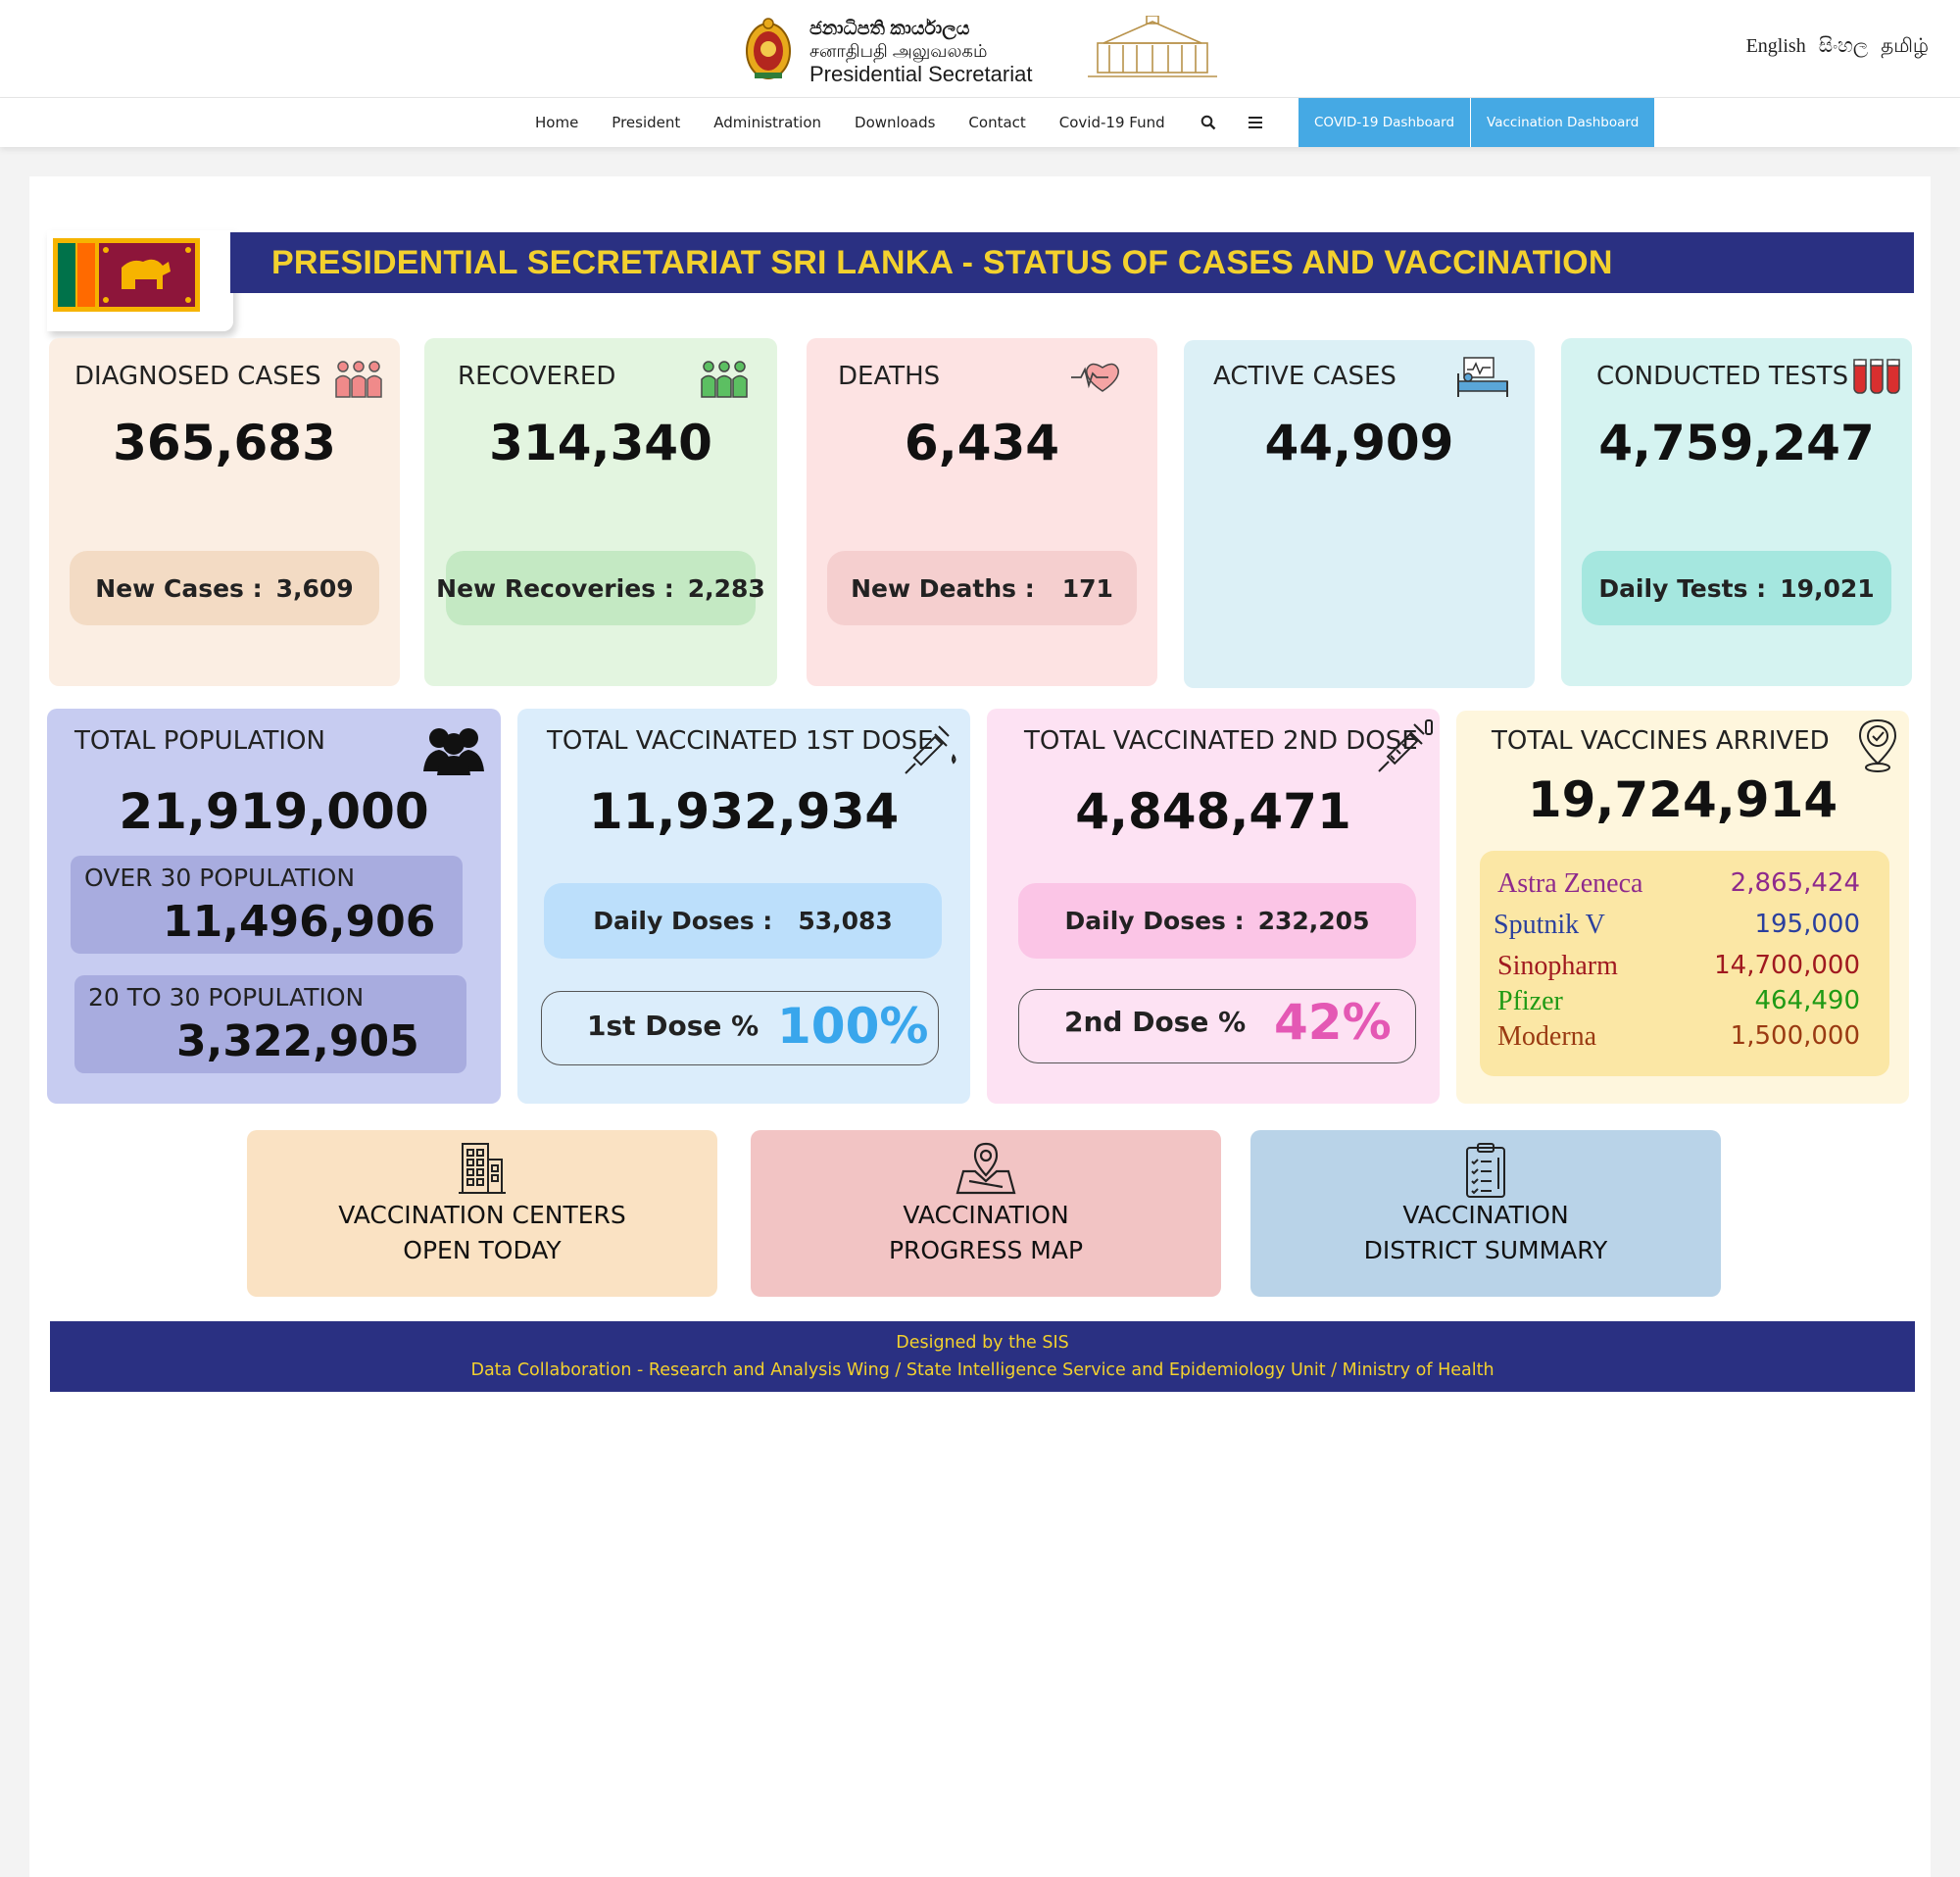 The height and width of the screenshot is (1877, 1960). What do you see at coordinates (1112, 122) in the screenshot?
I see `nav-covid-fund: Covid-19 Fund` at bounding box center [1112, 122].